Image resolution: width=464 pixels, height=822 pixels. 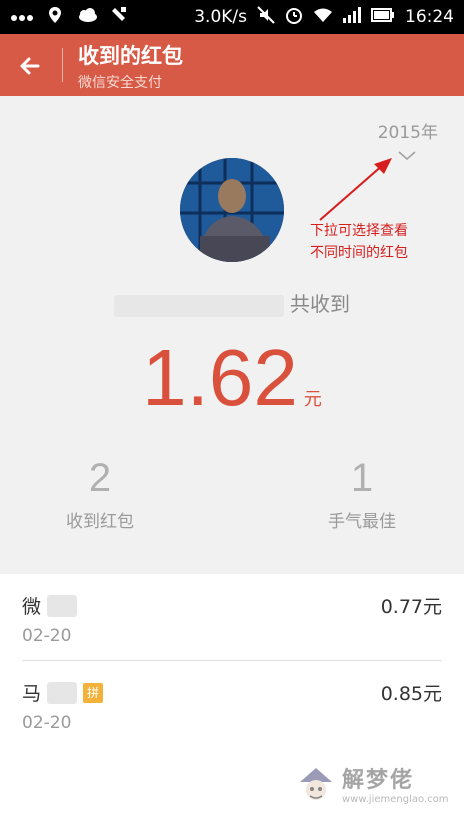 I want to click on watermark-text: 解梦佬, so click(x=378, y=780).